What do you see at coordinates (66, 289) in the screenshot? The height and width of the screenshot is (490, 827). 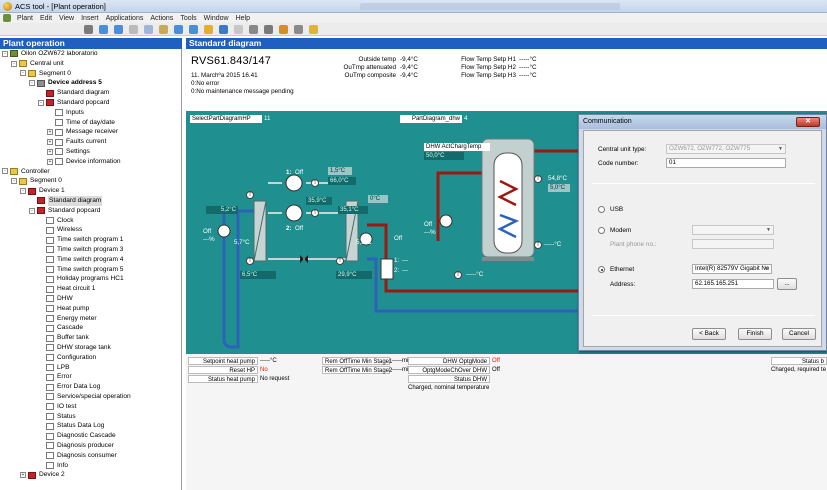 I see `tree-item: Heat circuit 1` at bounding box center [66, 289].